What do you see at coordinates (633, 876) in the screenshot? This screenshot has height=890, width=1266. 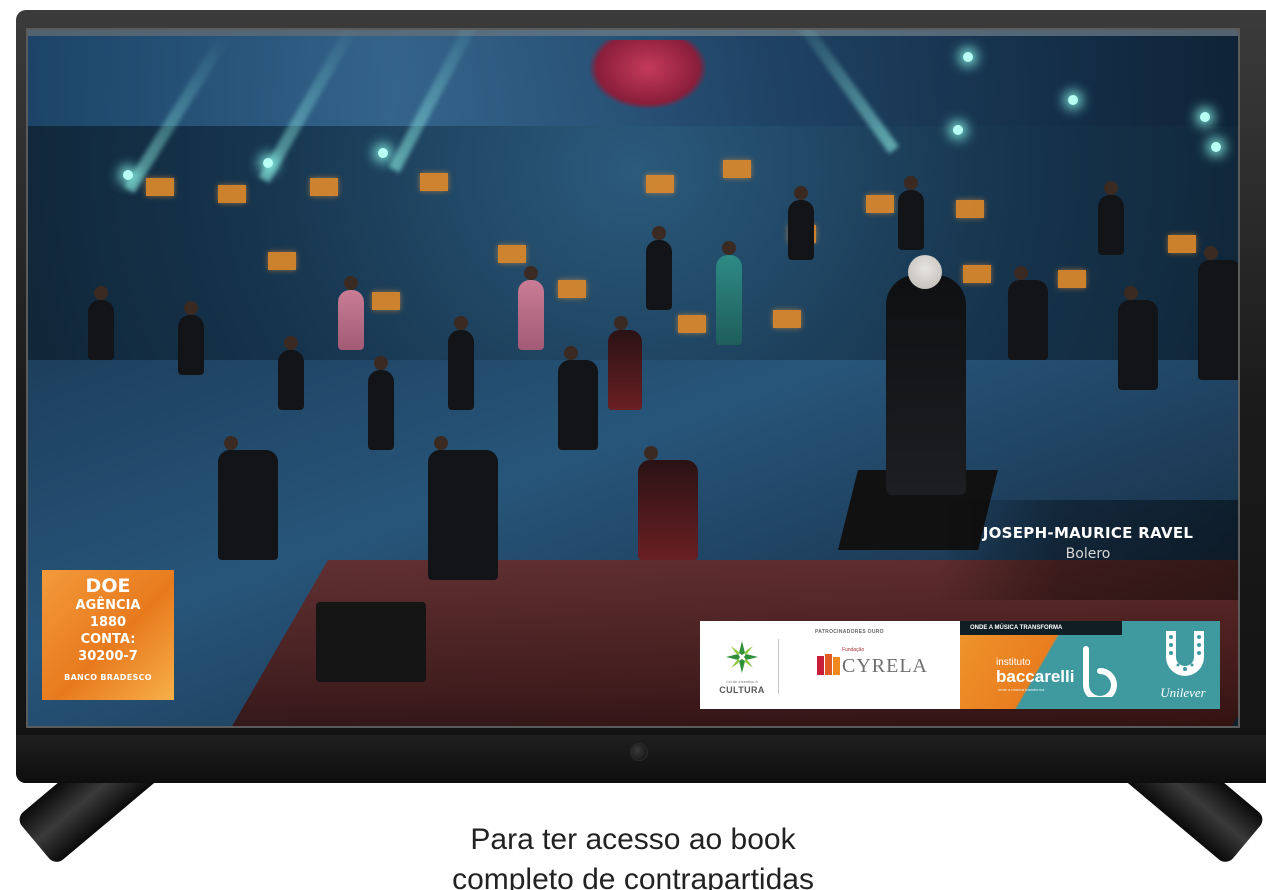 I see `caption-line-2: completo de contrapartidas` at bounding box center [633, 876].